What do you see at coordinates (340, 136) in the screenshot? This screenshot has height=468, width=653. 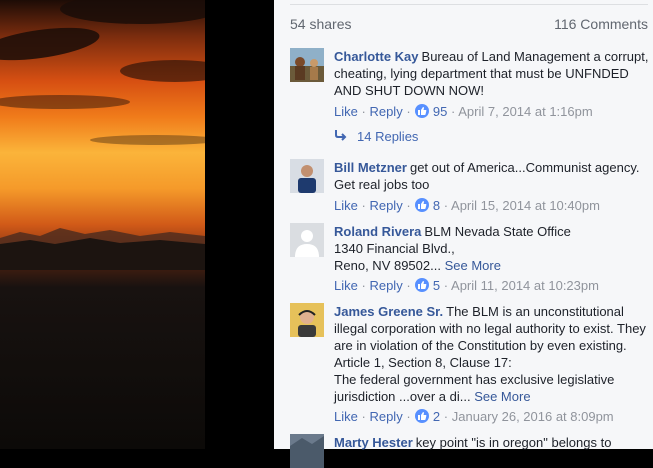 I see `reply-arrow-icon` at bounding box center [340, 136].